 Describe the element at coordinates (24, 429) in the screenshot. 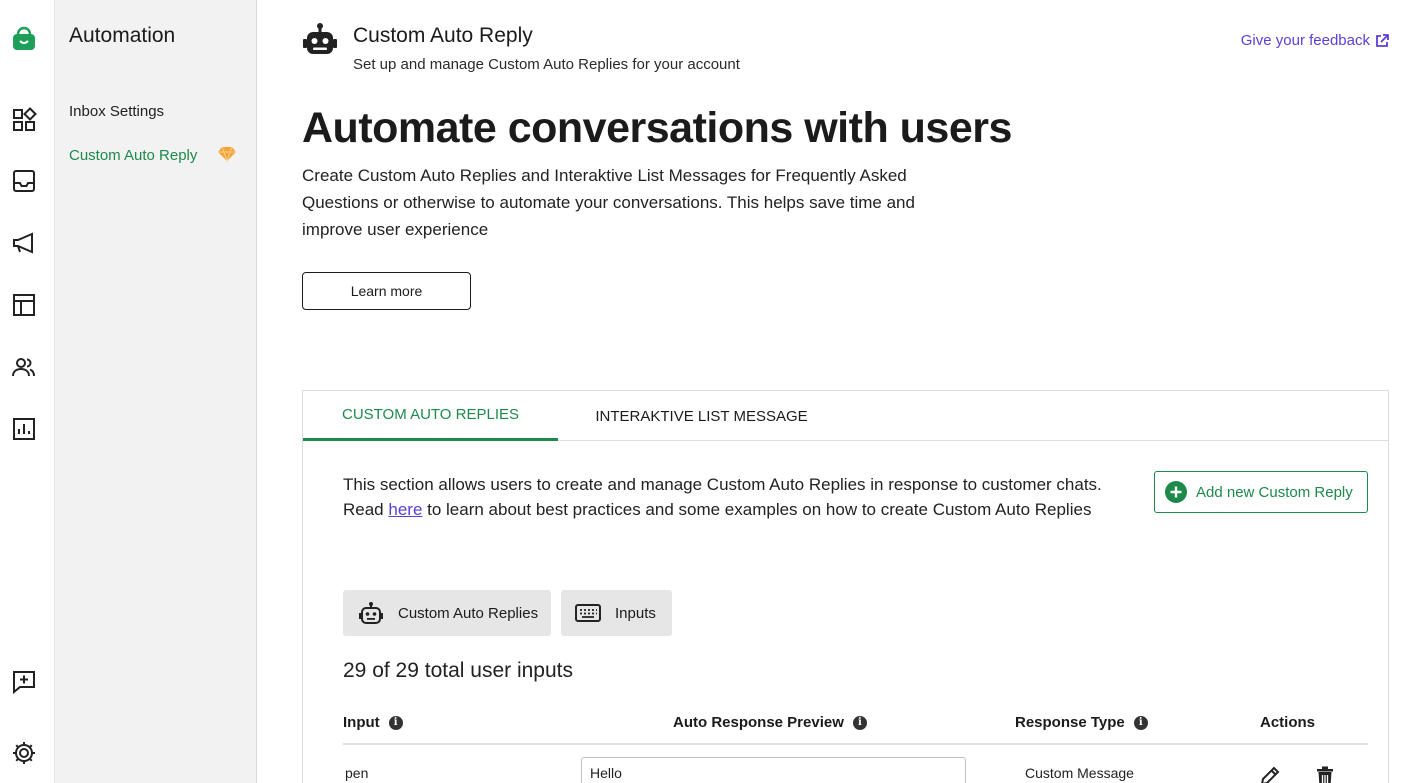

I see `analytics-icon` at that location.